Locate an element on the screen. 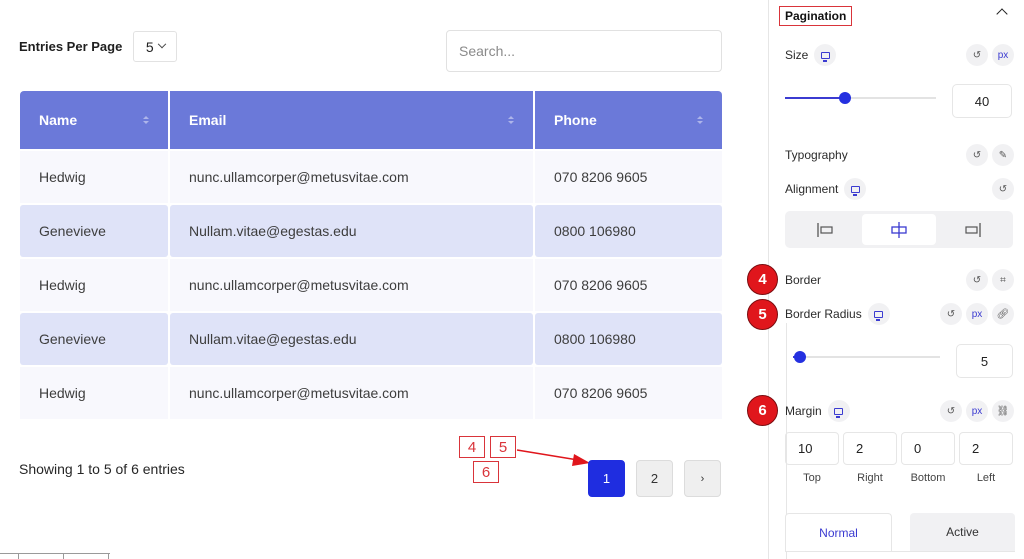 The width and height of the screenshot is (1024, 559). column-header-label: Name is located at coordinates (58, 120).